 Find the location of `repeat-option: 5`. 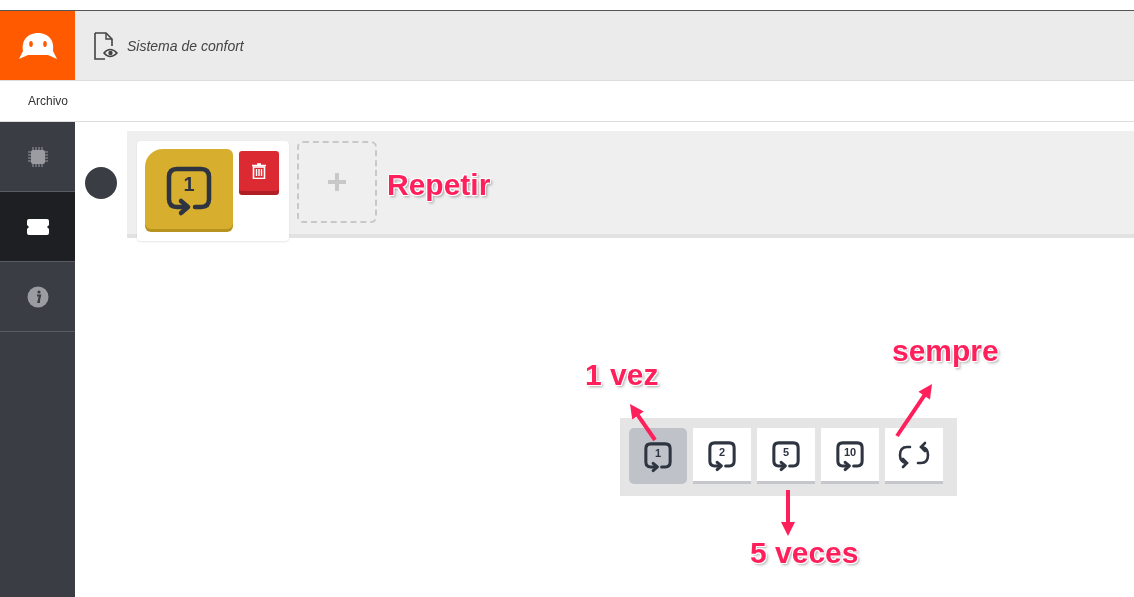

repeat-option: 5 is located at coordinates (786, 456).